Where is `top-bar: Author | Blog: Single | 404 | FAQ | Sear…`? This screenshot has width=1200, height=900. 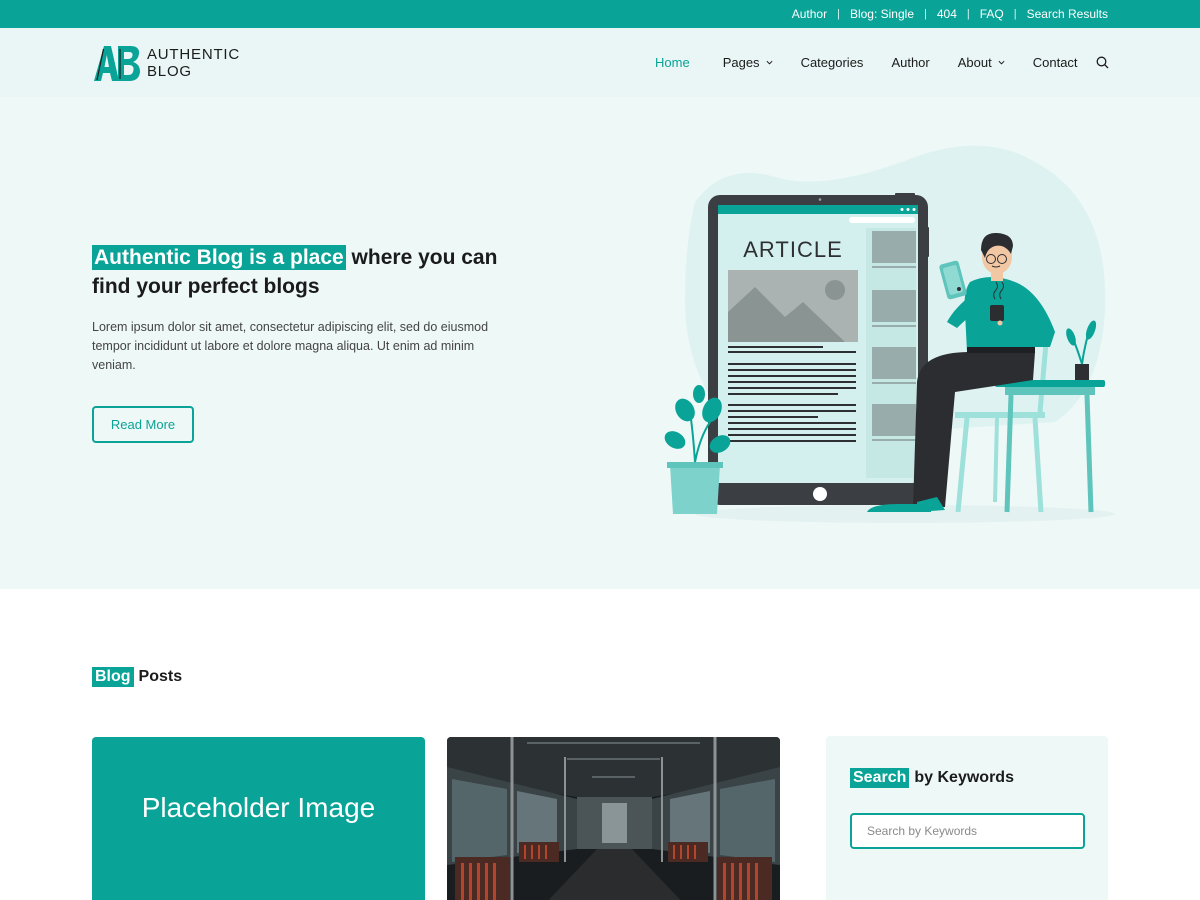
top-bar: Author | Blog: Single | 404 | FAQ | Sear… is located at coordinates (600, 14).